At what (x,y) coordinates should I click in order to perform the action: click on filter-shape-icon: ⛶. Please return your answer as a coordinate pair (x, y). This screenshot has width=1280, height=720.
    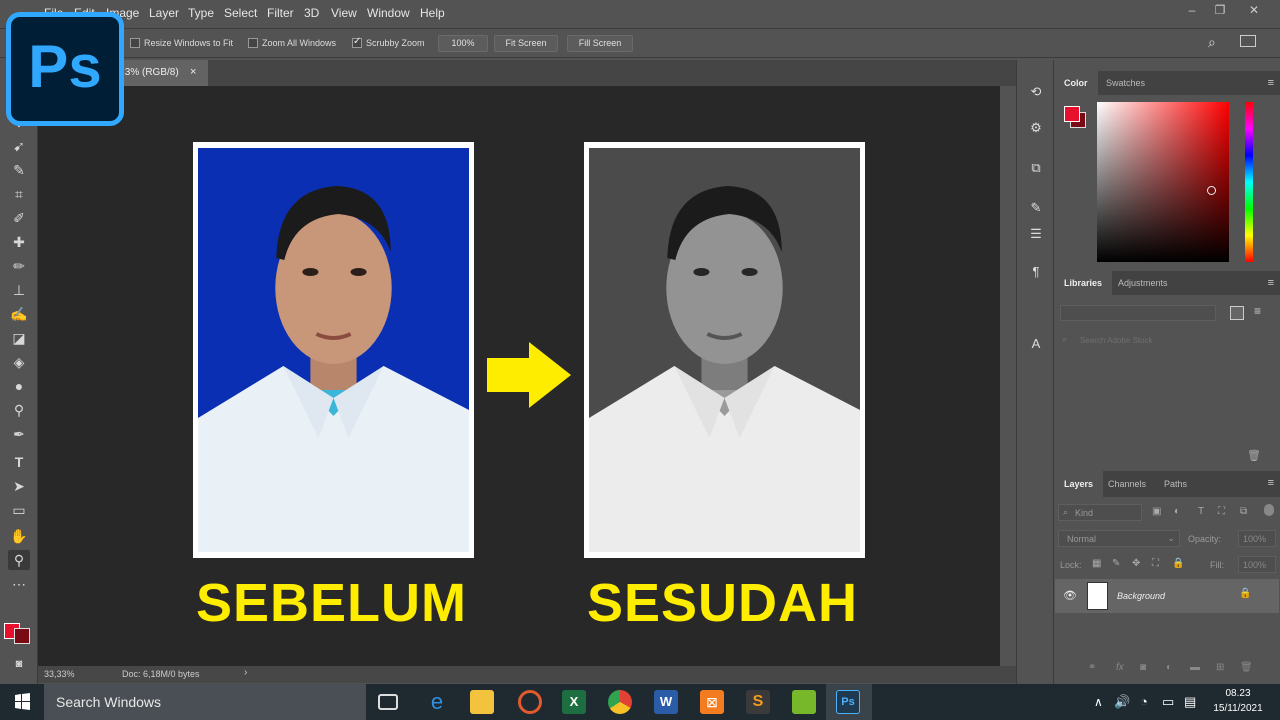
    Looking at the image, I should click on (1221, 511).